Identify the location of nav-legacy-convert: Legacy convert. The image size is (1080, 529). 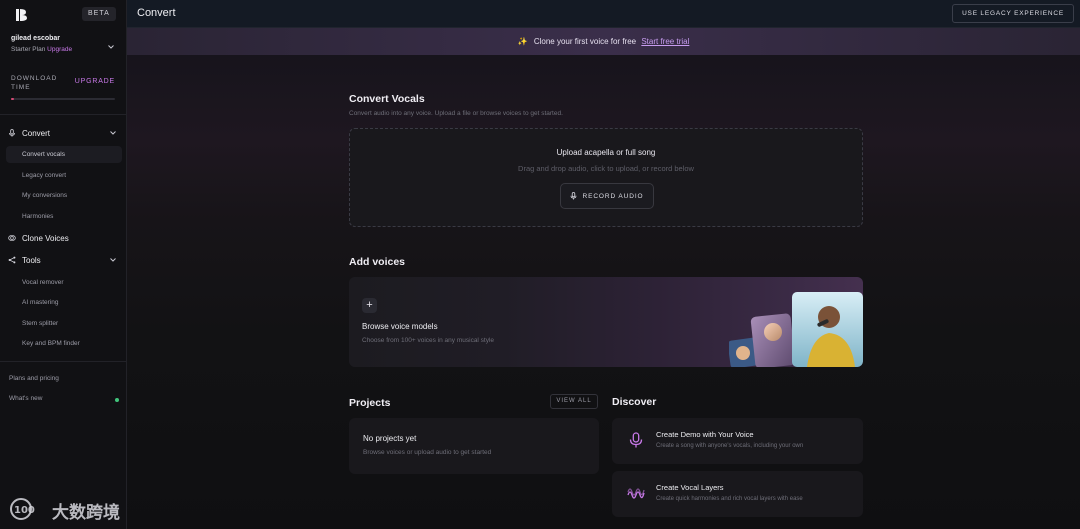
(64, 175).